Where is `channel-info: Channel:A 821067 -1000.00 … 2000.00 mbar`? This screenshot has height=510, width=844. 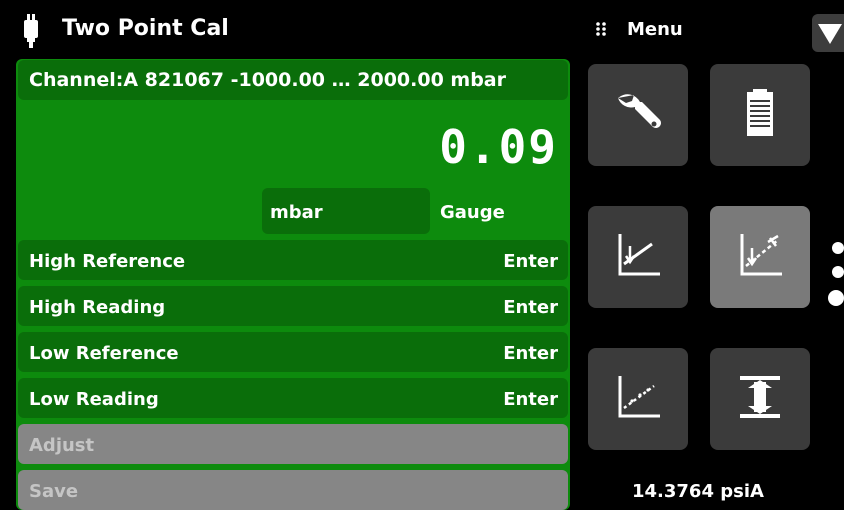 channel-info: Channel:A 821067 -1000.00 … 2000.00 mbar is located at coordinates (293, 80).